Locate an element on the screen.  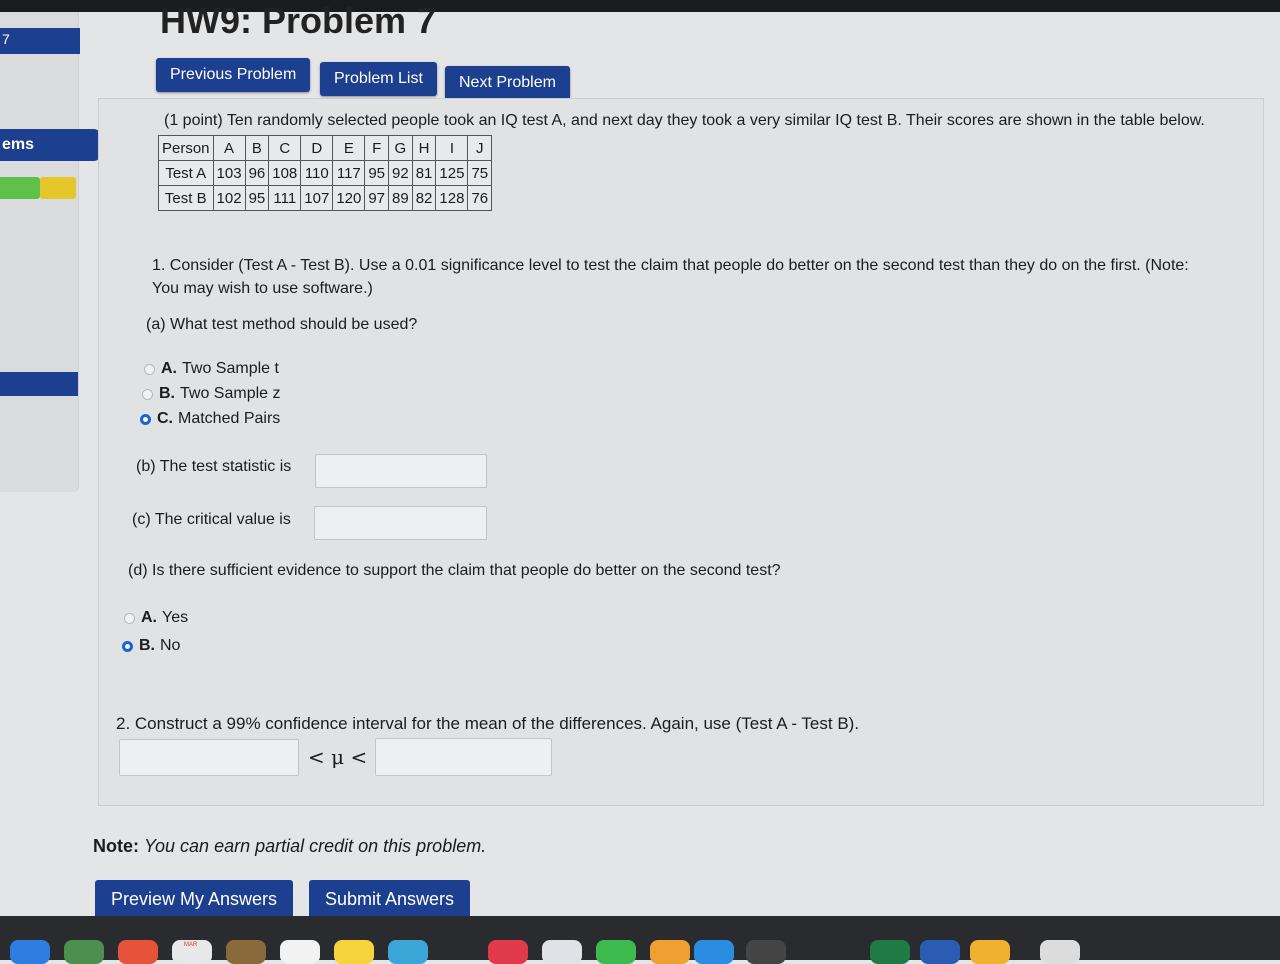
page-title: HW9: Problem 7 is located at coordinates (298, 20).